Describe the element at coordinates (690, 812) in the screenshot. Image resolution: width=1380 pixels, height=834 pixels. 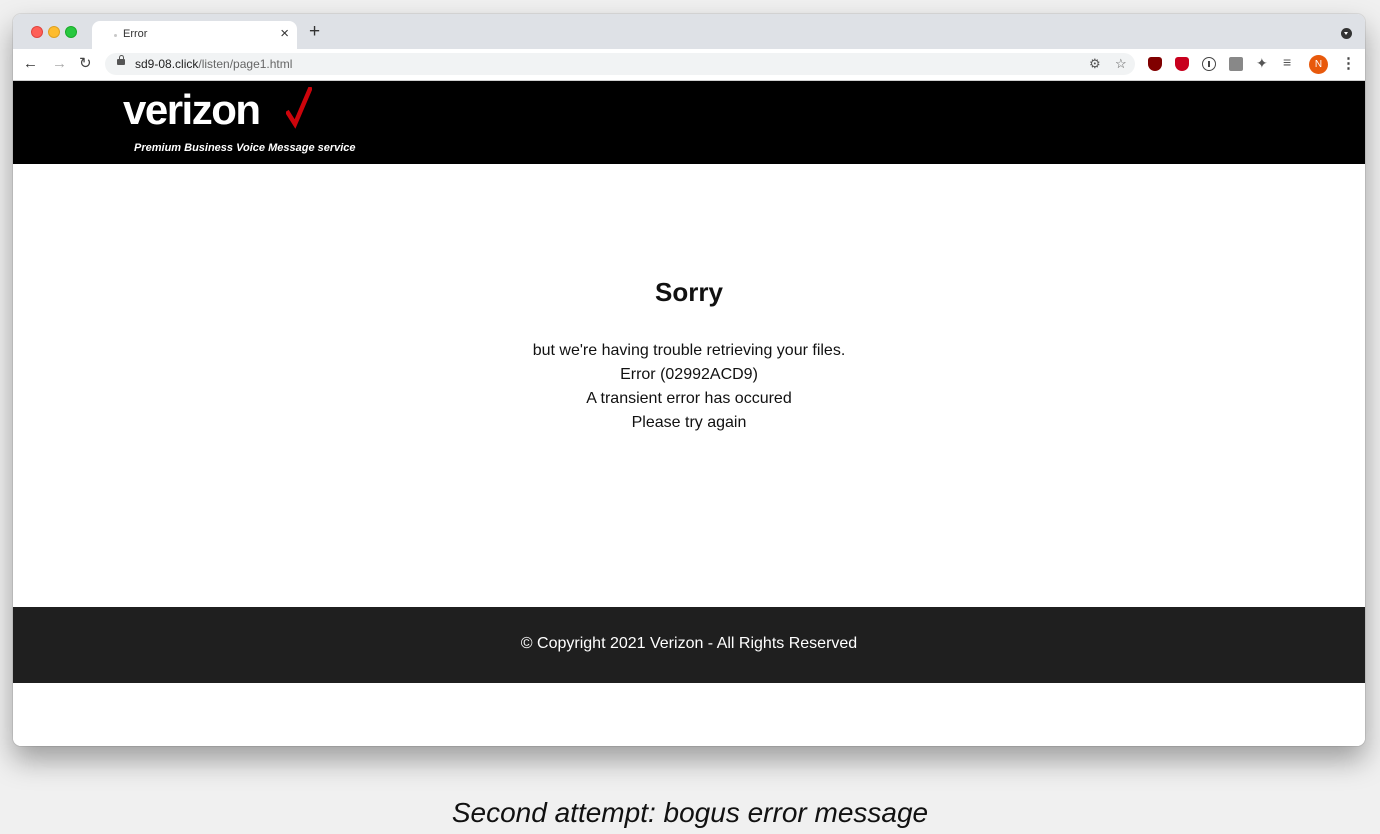
I see `figure-caption: Second attempt: bogus error message` at that location.